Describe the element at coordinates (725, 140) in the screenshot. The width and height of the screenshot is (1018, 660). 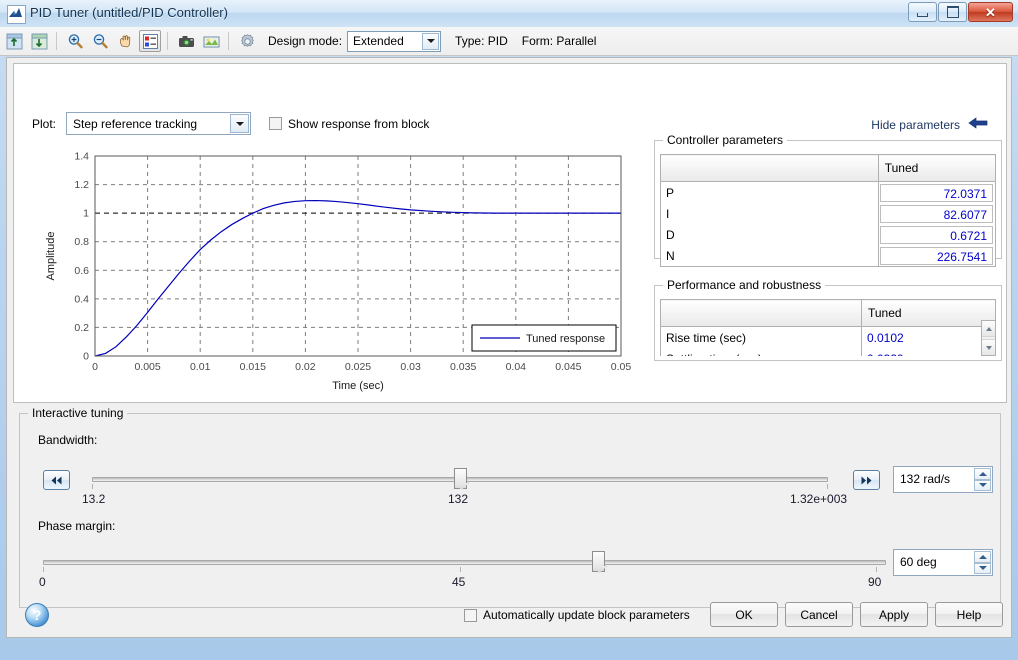
I see `controller-parameters-title: Controller parameters` at that location.